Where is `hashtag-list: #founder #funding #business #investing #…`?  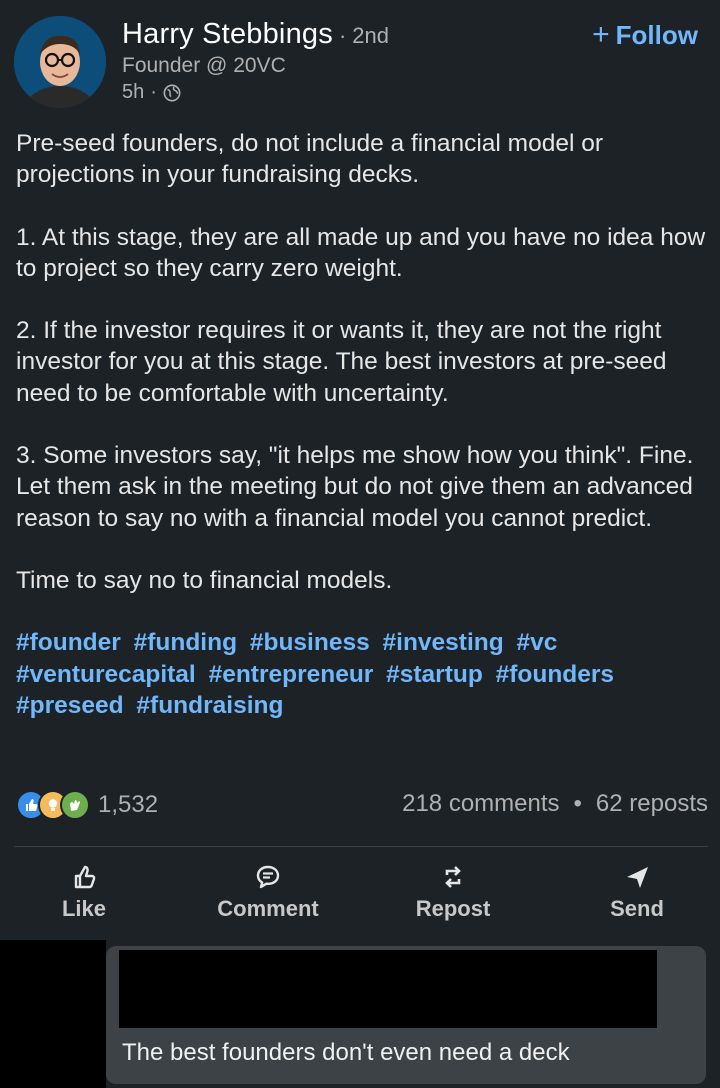 hashtag-list: #founder #funding #business #investing #… is located at coordinates (363, 674).